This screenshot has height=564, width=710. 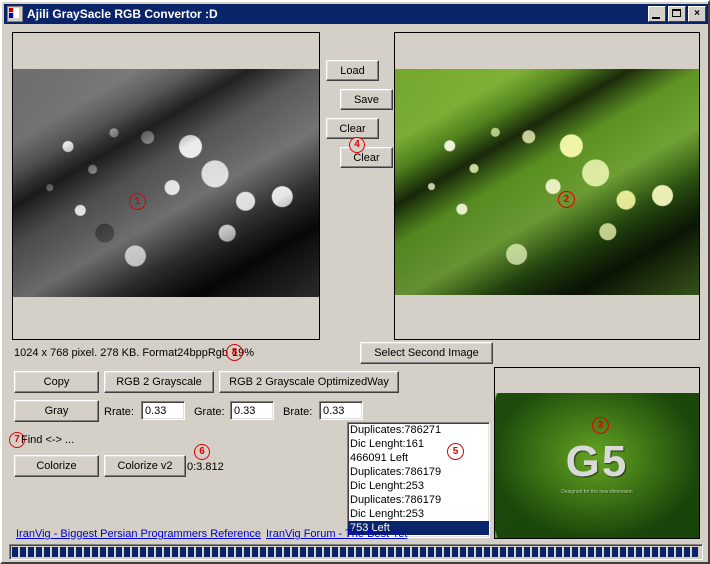 I want to click on log-list-item: Duplicates:786271, so click(x=418, y=430).